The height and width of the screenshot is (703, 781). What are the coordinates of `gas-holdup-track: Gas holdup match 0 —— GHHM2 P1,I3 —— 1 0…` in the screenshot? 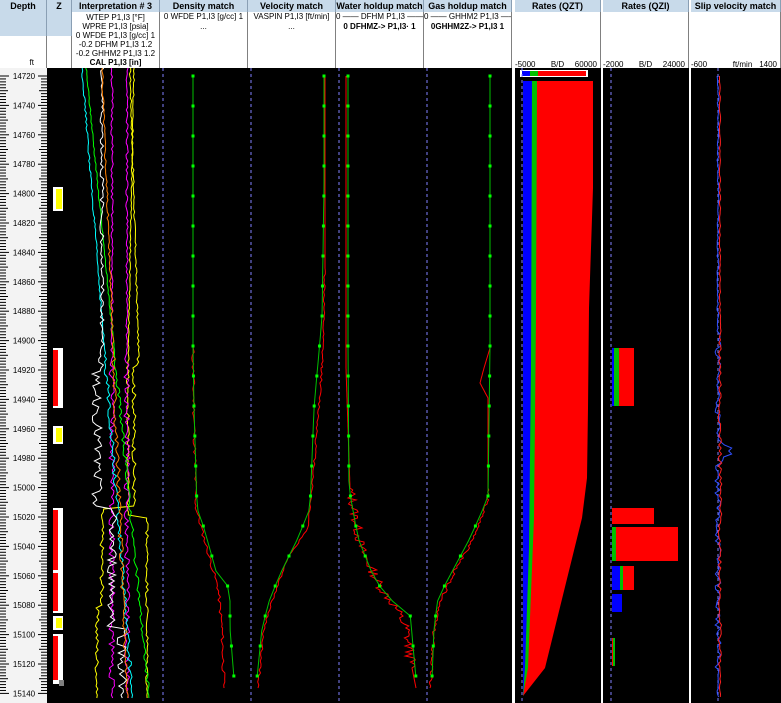 It's located at (468, 351).